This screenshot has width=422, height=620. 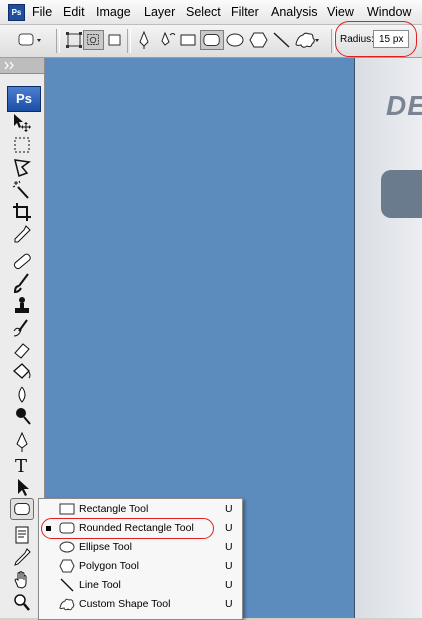 I want to click on flyout-item-label: Polygon Tool, so click(x=109, y=566).